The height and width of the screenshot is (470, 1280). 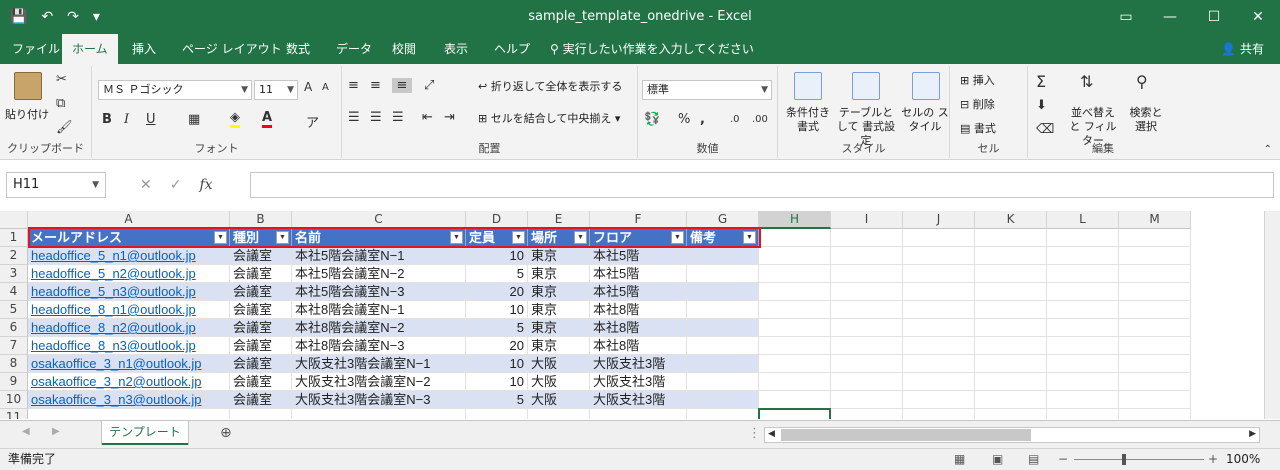 What do you see at coordinates (60, 103) in the screenshot?
I see `copy-icon: ⧉` at bounding box center [60, 103].